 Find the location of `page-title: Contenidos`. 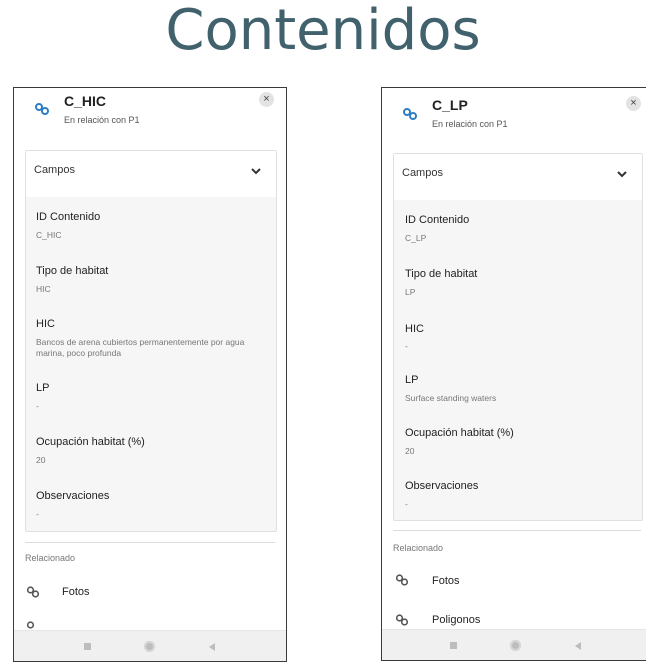

page-title: Contenidos is located at coordinates (323, 31).